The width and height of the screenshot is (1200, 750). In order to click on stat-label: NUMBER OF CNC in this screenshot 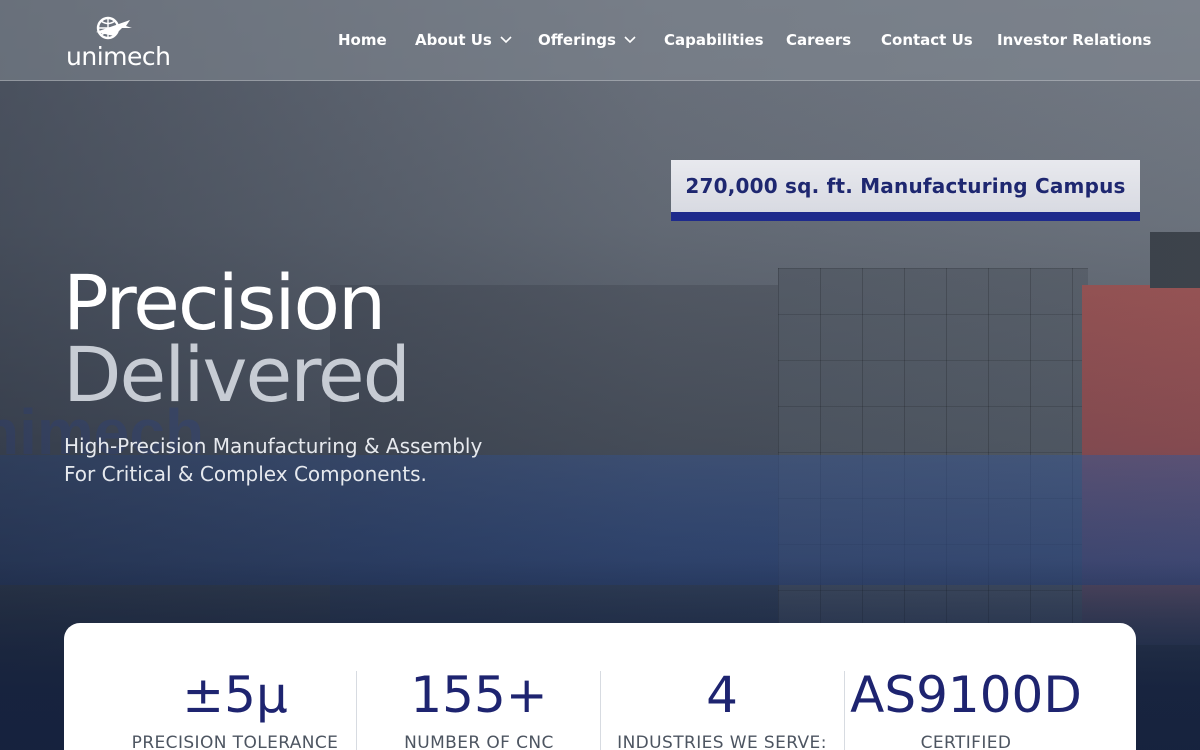, I will do `click(479, 741)`.